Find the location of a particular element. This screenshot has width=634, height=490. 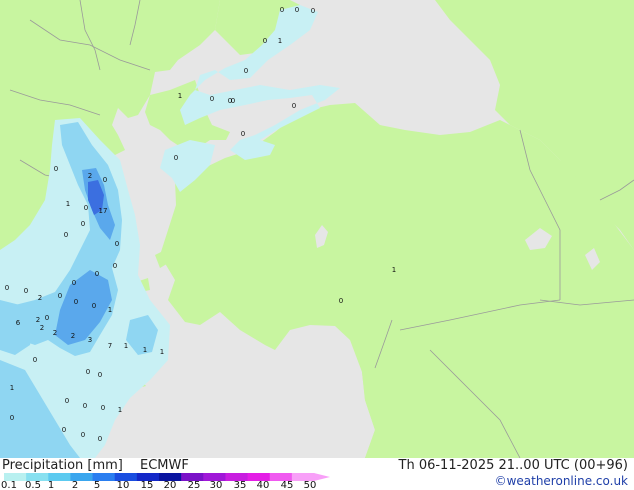

scale-tick-label: 5 is located at coordinates (97, 485).